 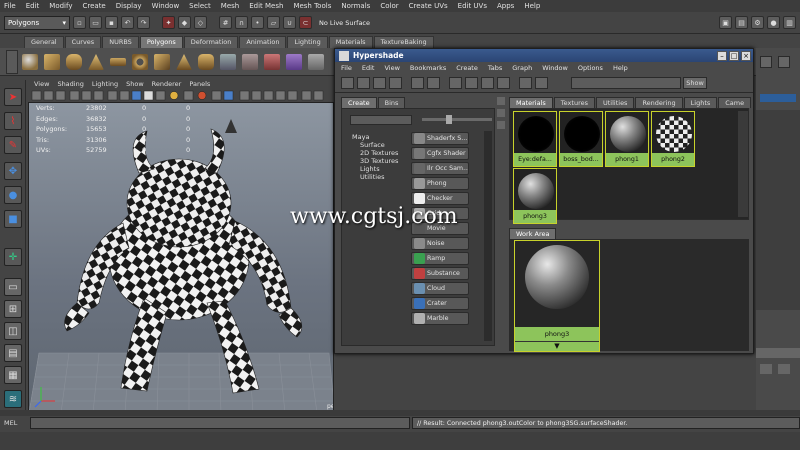 What do you see at coordinates (347, 83) in the screenshot?
I see `toggle-create-bar-icon` at bounding box center [347, 83].